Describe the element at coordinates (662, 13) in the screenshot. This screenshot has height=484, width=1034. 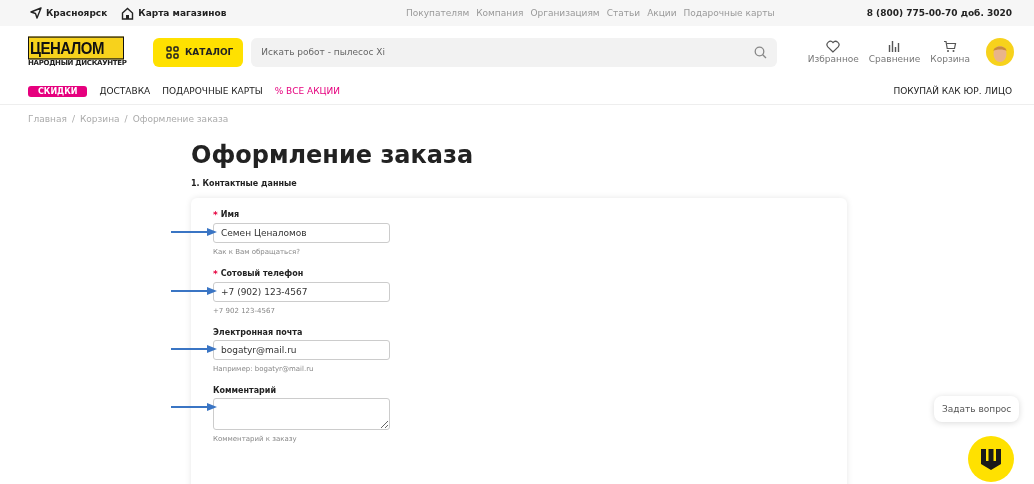
I see `top-link: Акции` at that location.